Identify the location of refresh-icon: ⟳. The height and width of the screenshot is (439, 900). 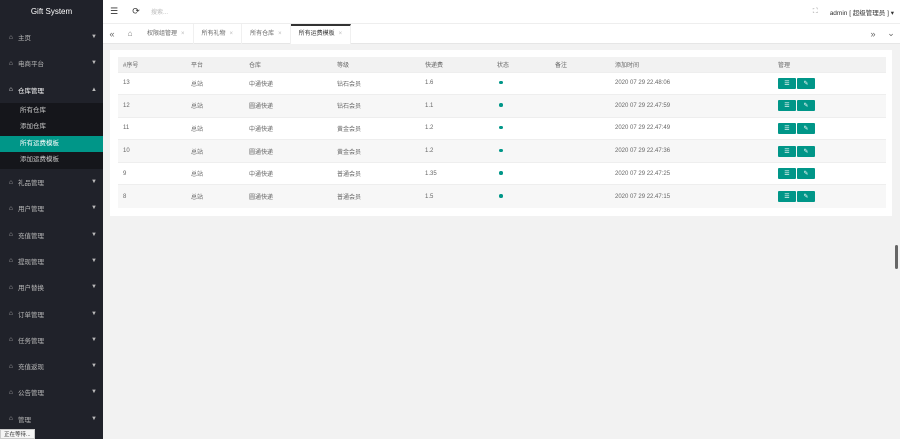
(136, 12).